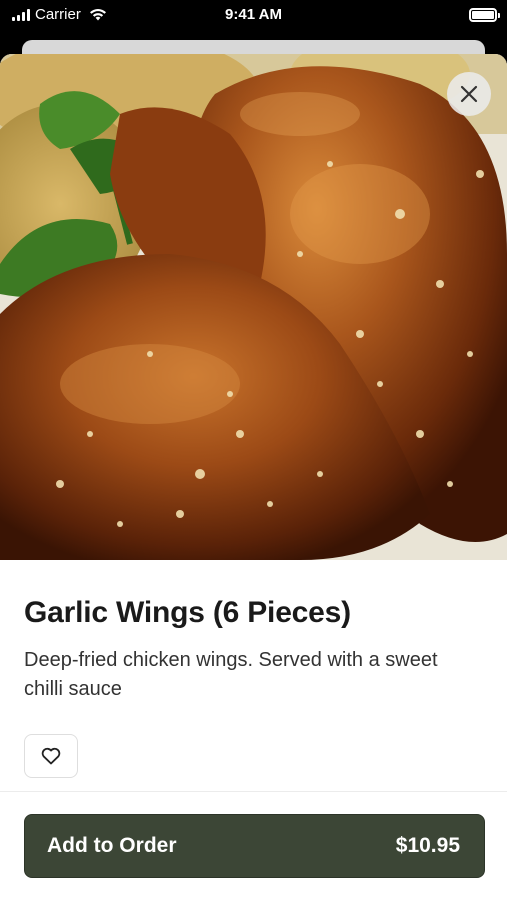 This screenshot has width=507, height=900. I want to click on divider, so click(253, 791).